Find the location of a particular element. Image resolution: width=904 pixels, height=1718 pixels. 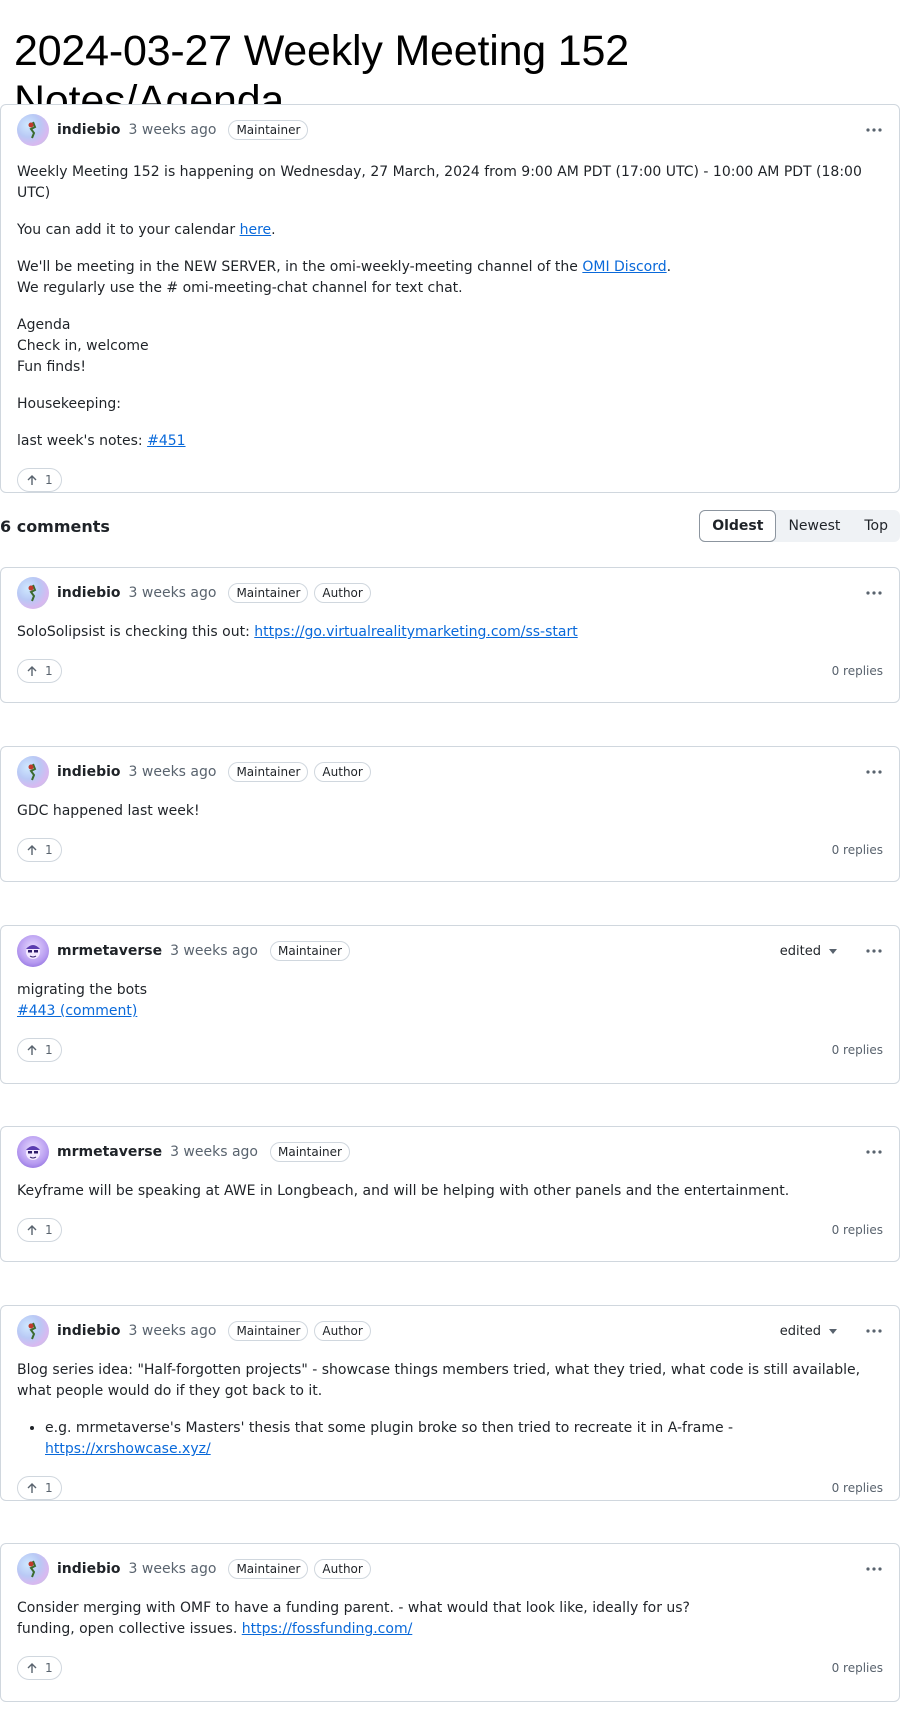

discord-link: OMI Discord is located at coordinates (624, 267).